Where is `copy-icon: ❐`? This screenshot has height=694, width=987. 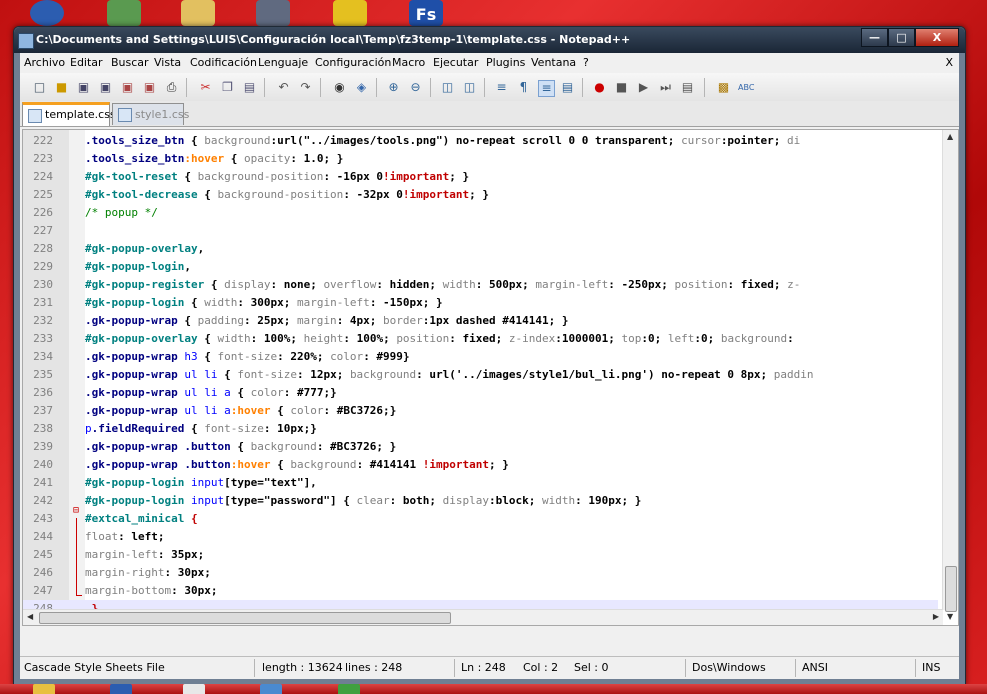
copy-icon: ❐ is located at coordinates (227, 87).